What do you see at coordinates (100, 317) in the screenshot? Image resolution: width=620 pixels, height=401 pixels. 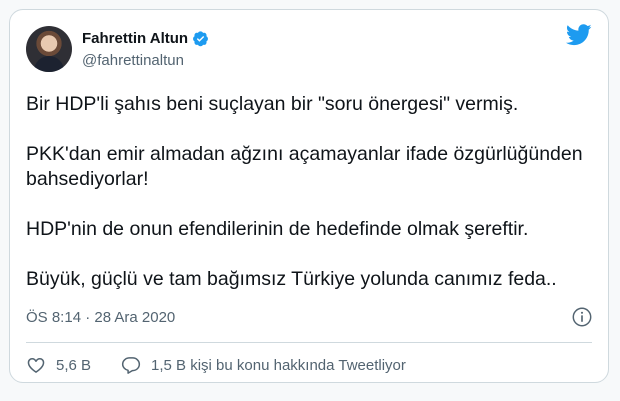 I see `tweet-timestamp: ÖS 8:14 · 28 Ara 2020` at bounding box center [100, 317].